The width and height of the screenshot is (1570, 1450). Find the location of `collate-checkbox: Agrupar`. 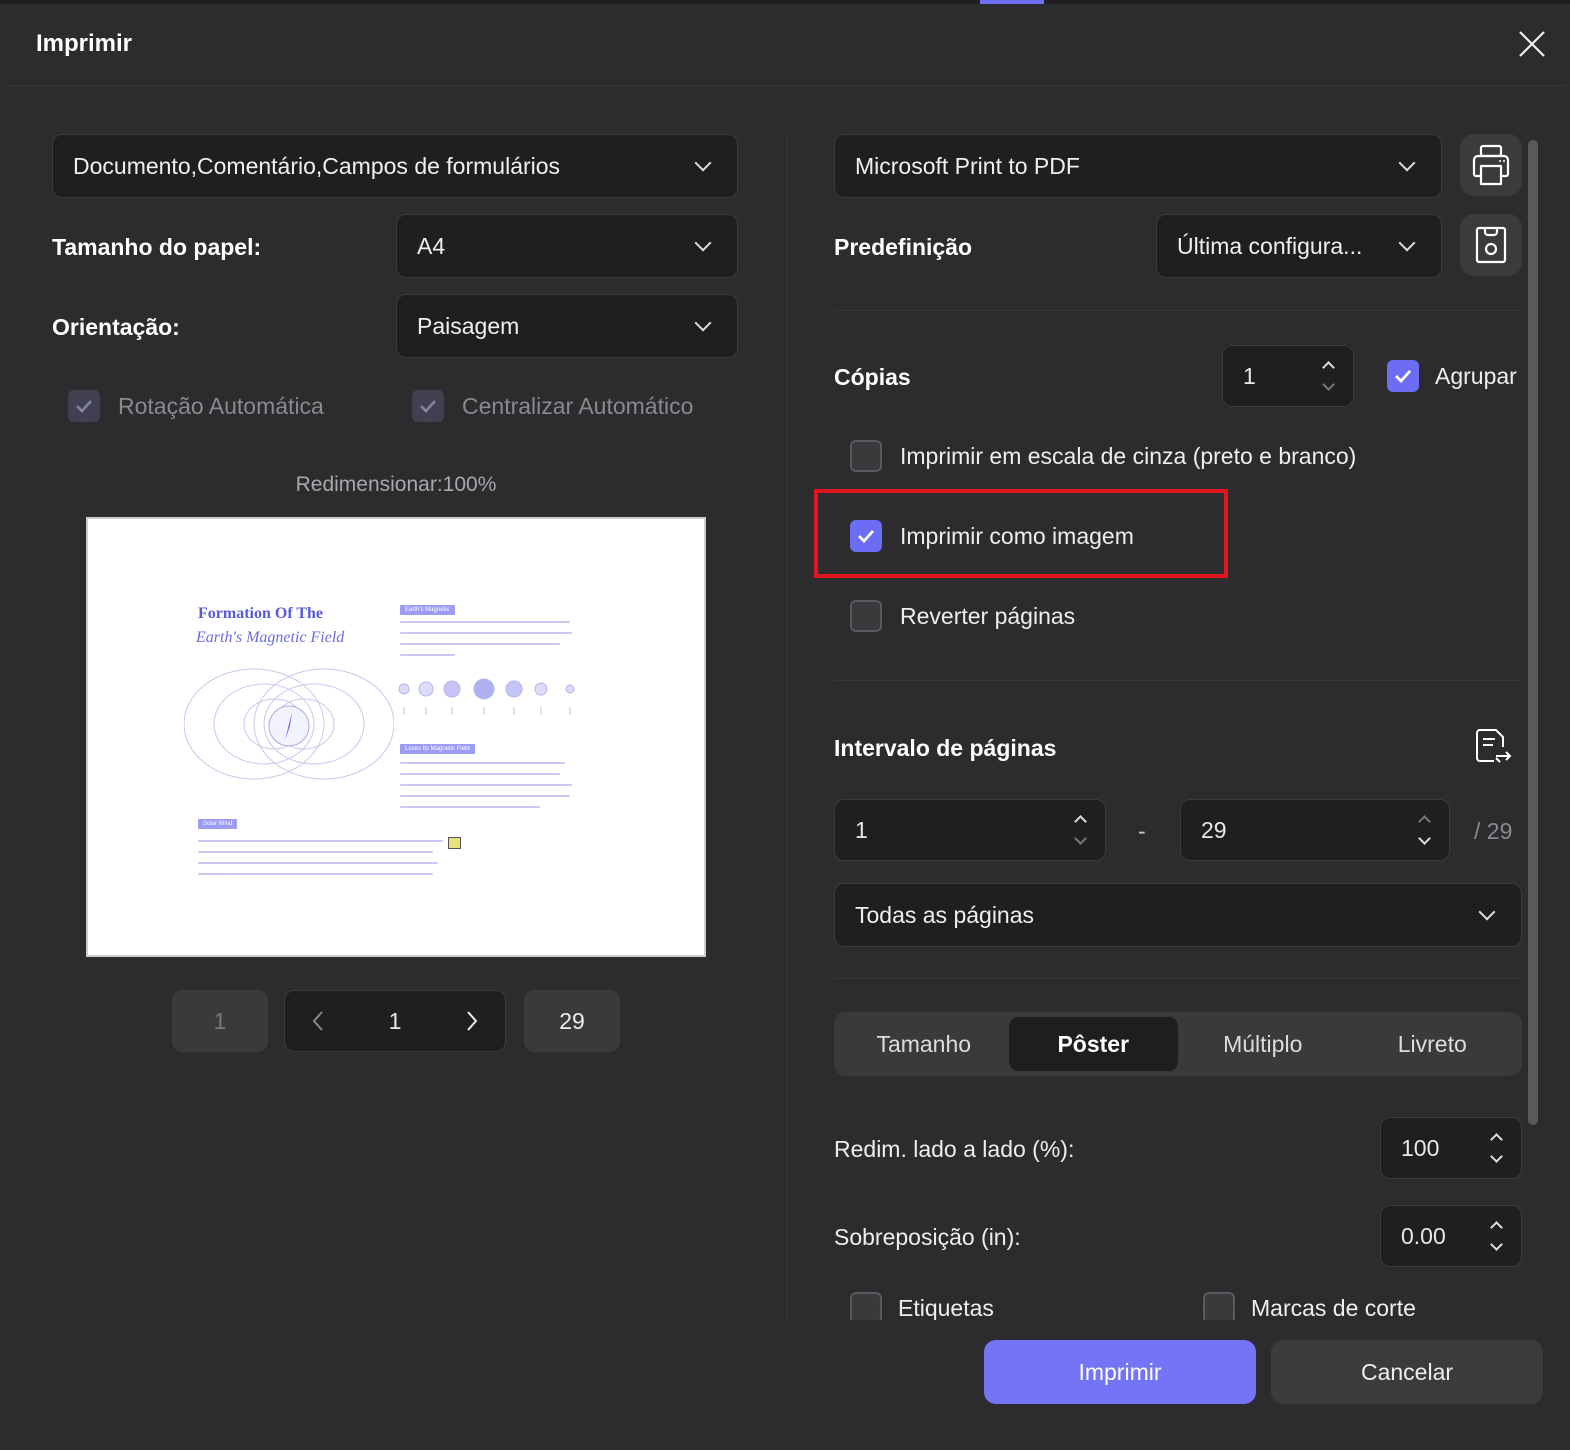

collate-checkbox: Agrupar is located at coordinates (1452, 376).